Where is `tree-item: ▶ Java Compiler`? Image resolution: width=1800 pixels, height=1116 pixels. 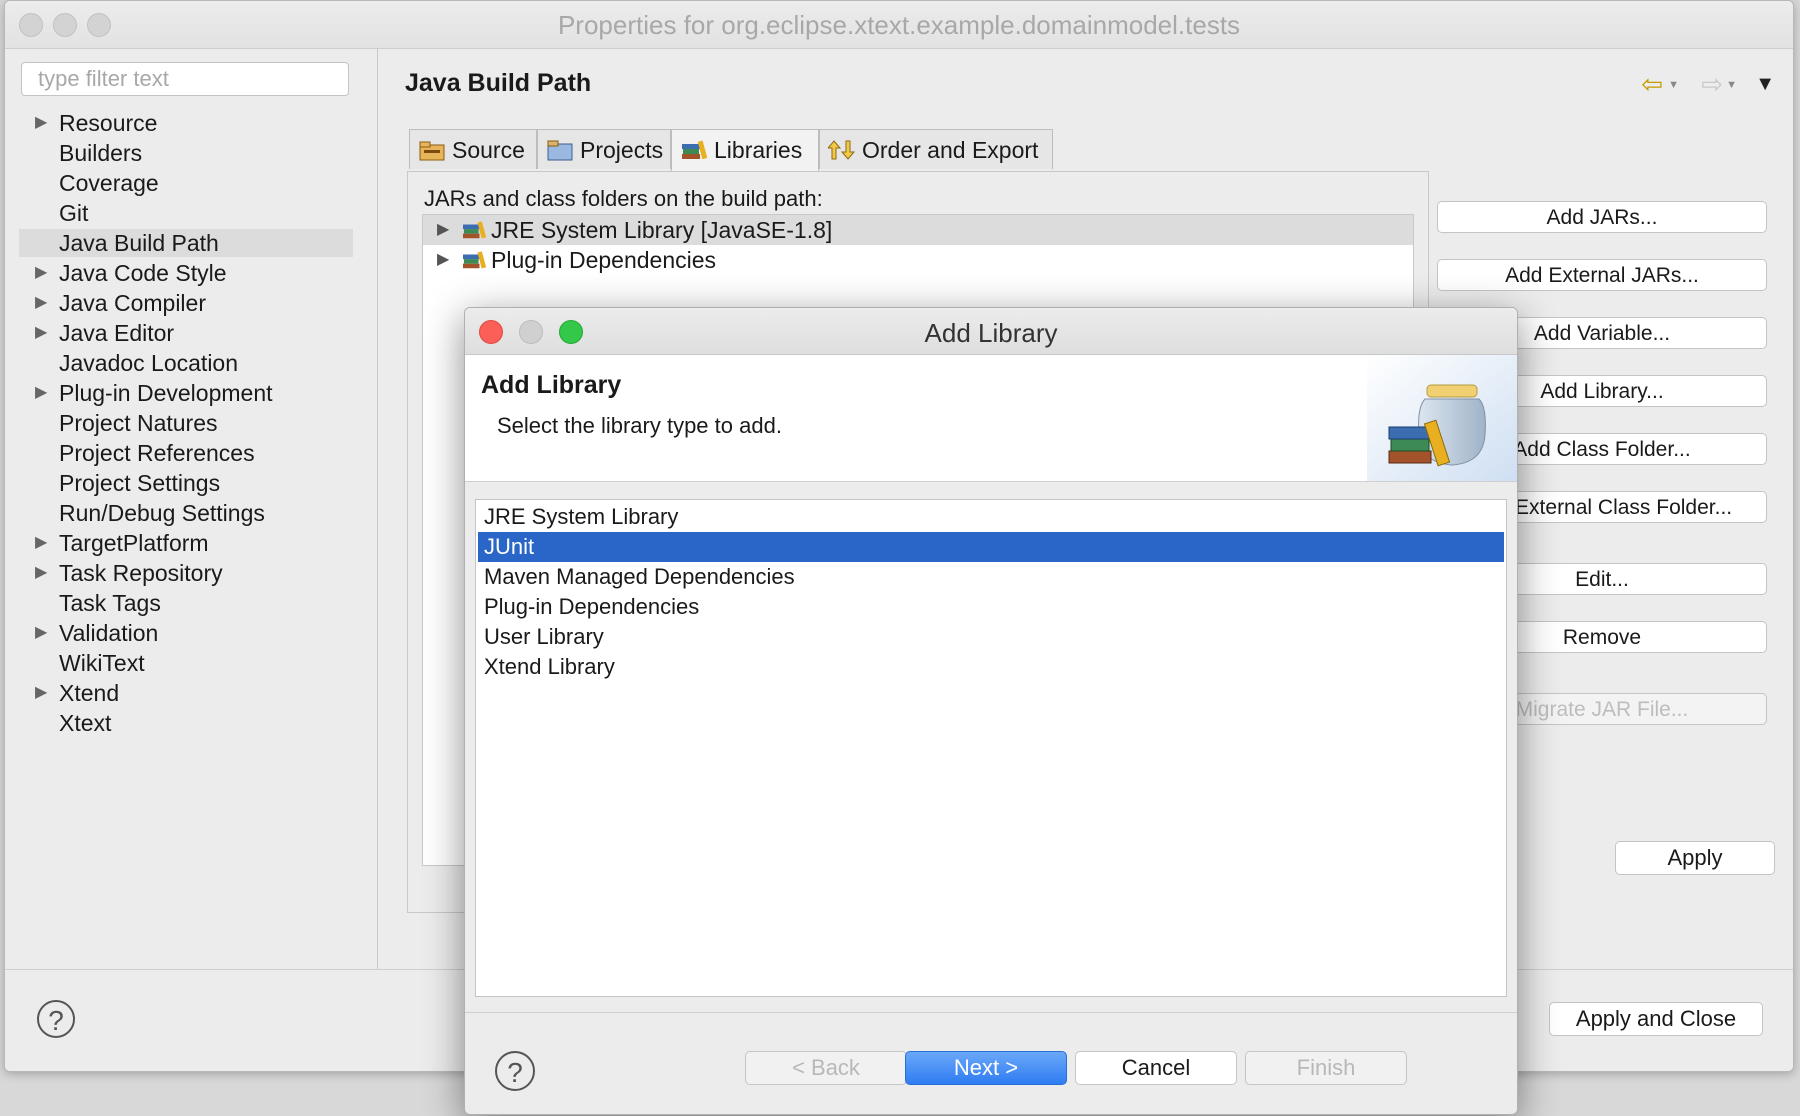
tree-item: ▶ Java Compiler is located at coordinates (186, 303).